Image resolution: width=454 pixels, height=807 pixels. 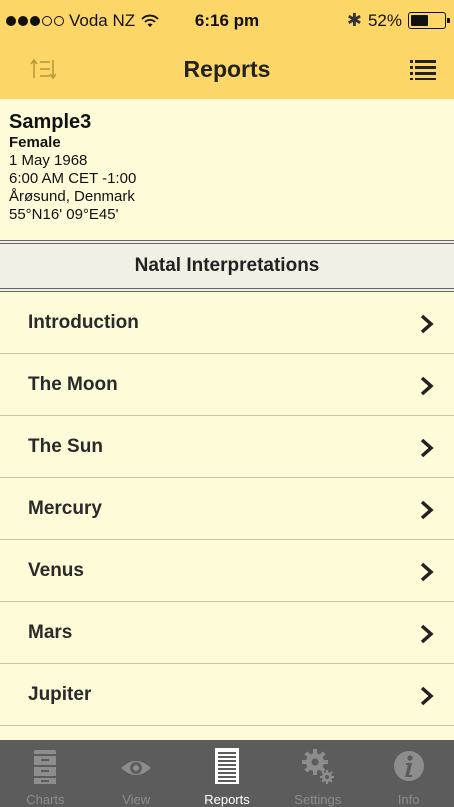 I want to click on tab-label: Info, so click(x=408, y=799).